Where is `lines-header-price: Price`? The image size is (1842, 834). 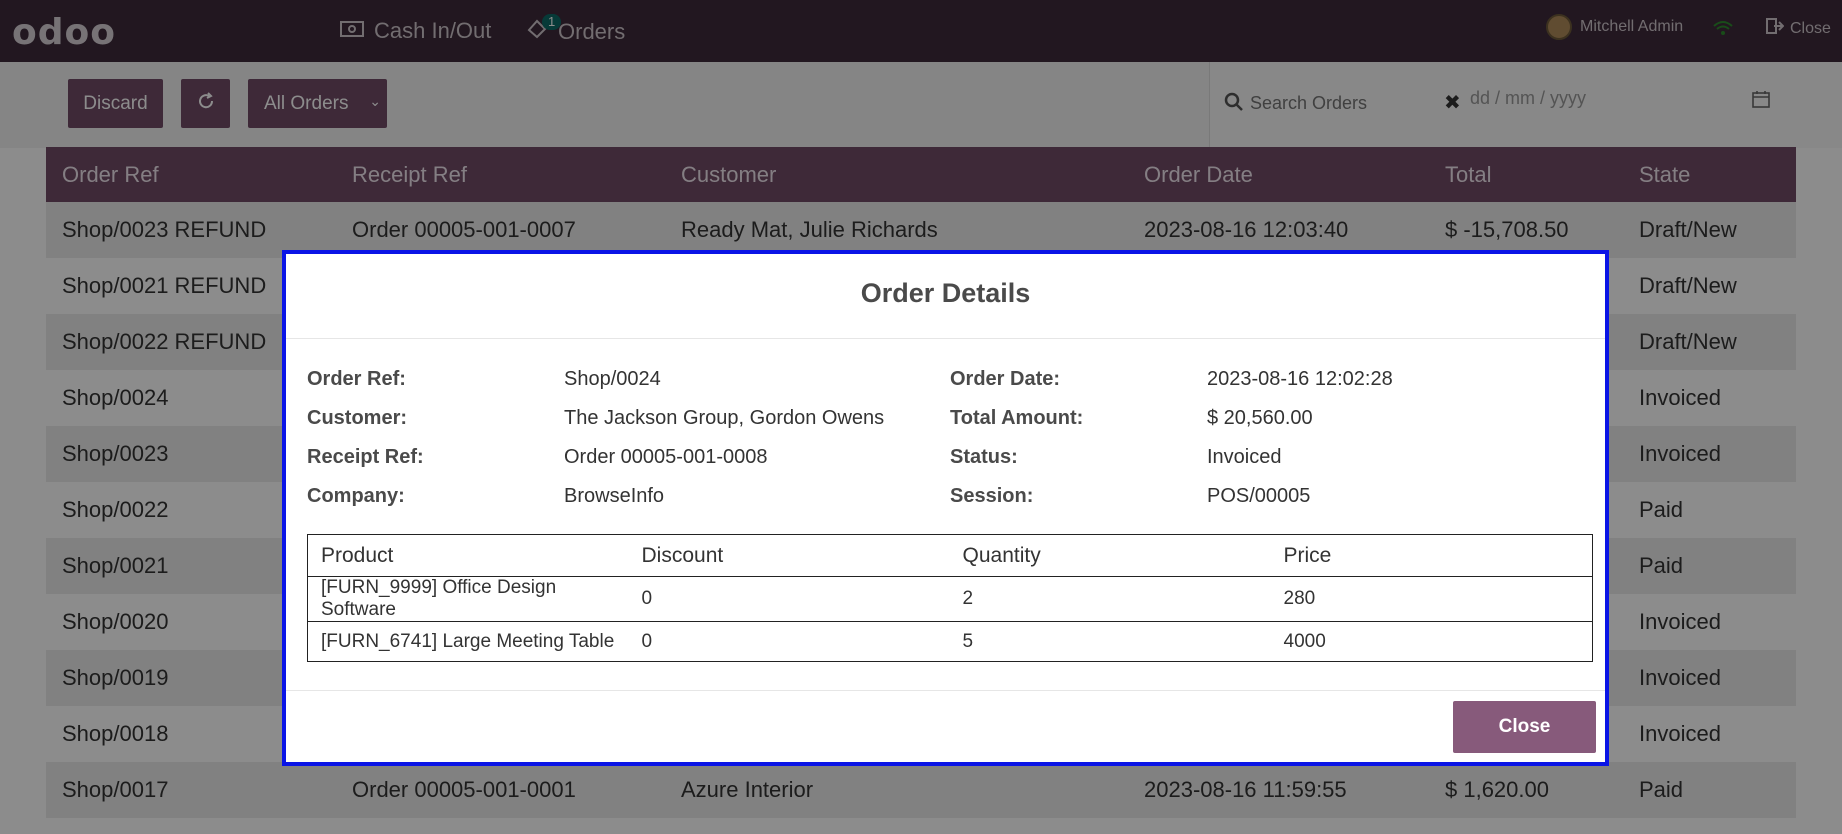 lines-header-price: Price is located at coordinates (1431, 555).